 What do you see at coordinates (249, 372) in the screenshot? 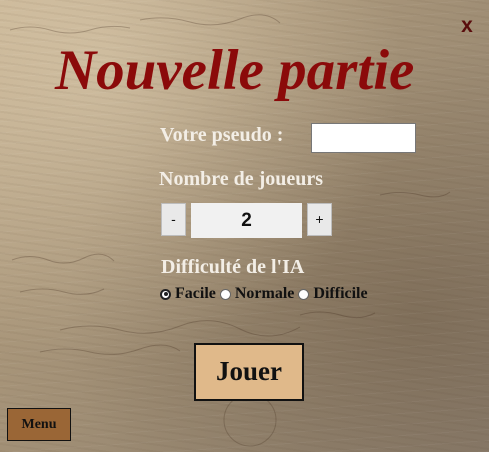
I see `play-button: Jouer` at bounding box center [249, 372].